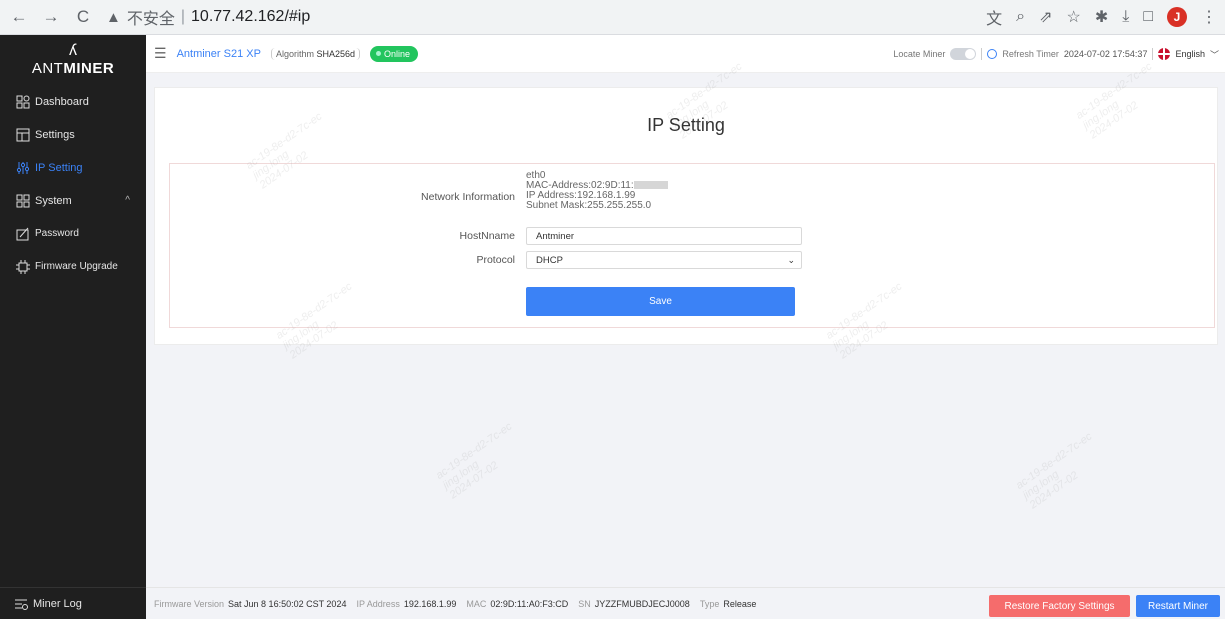 The image size is (1225, 619). I want to click on miner-log-button: Miner Log, so click(73, 603).